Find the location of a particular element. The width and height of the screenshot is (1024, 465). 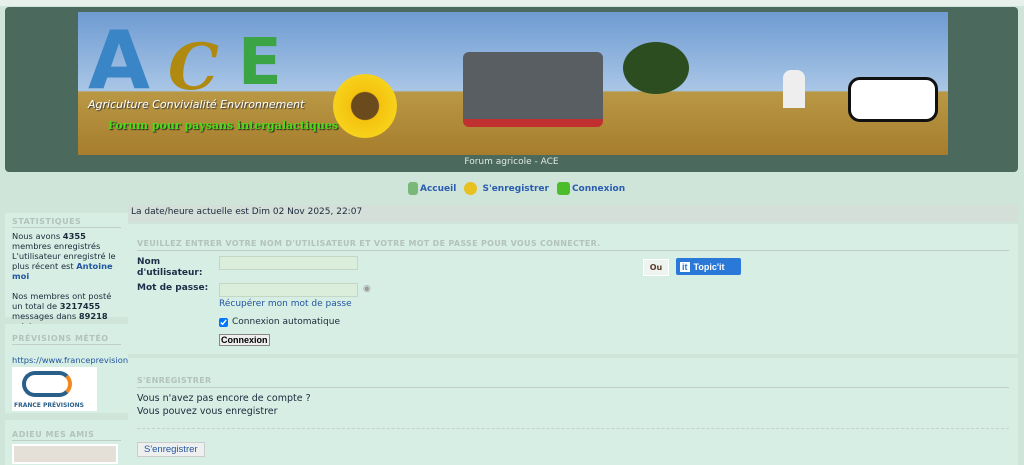

france-previsions-logo: FRANCE PRÉVISIONS is located at coordinates (54, 389).